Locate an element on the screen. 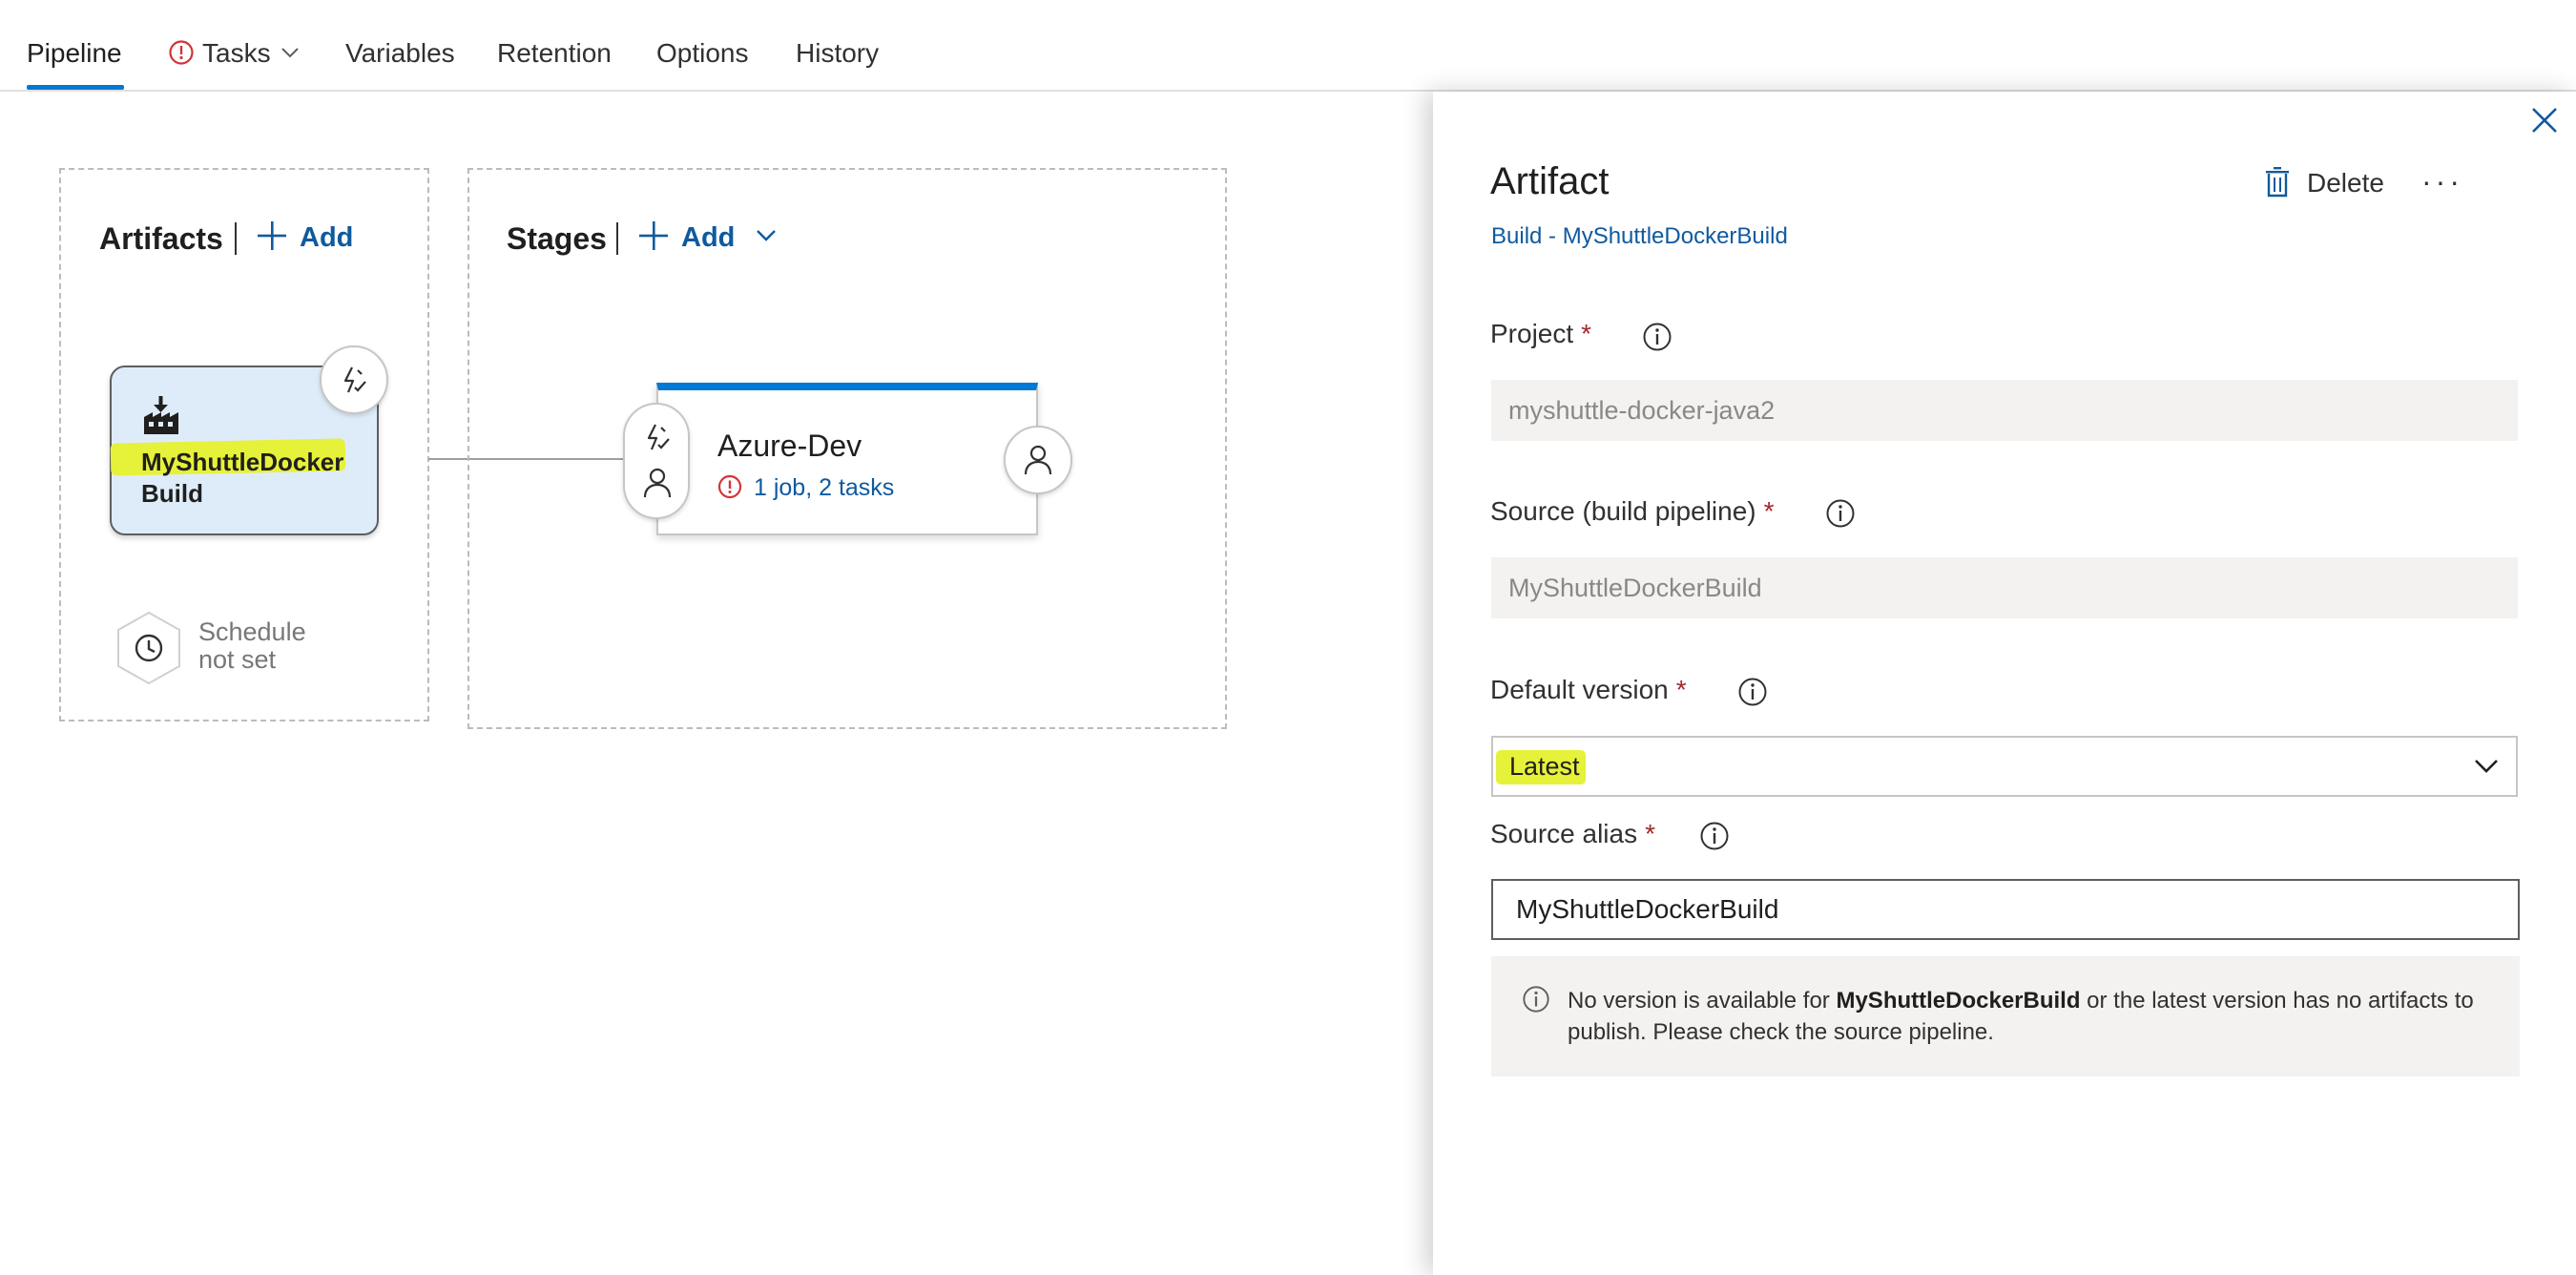  add-artifact-label: Add is located at coordinates (327, 238).